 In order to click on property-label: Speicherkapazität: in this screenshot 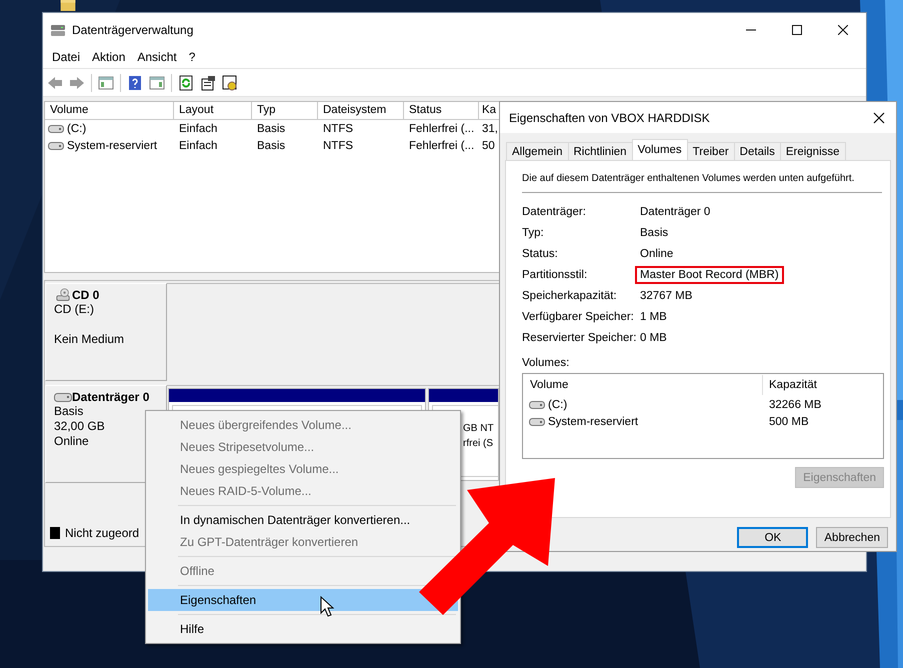, I will do `click(570, 296)`.